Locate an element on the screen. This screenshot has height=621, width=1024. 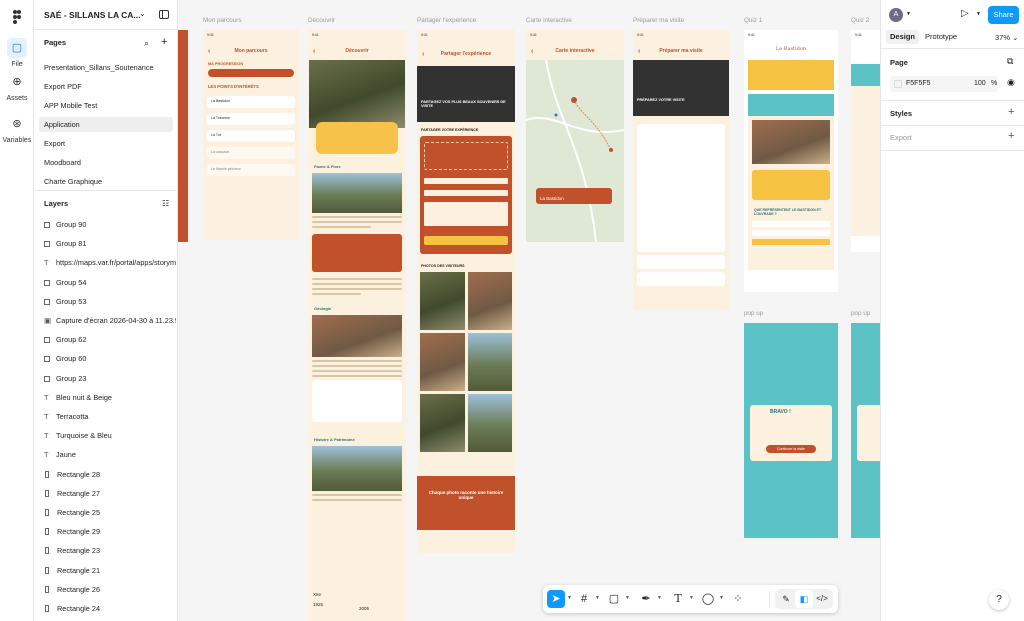
poi-card: La Traverse is located at coordinates (251, 119).